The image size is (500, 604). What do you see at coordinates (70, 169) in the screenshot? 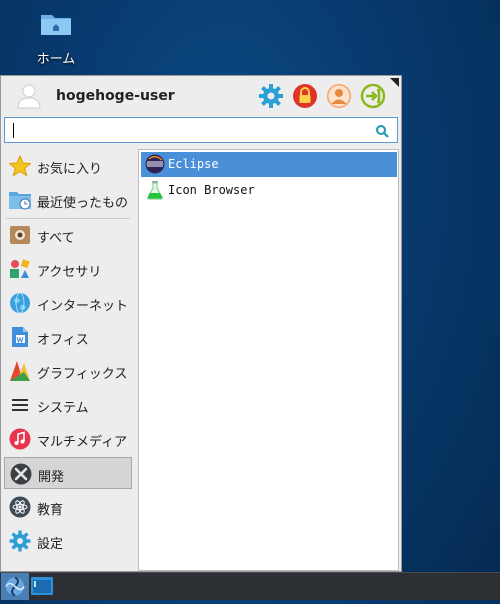
I see `category-label: お気に入り` at bounding box center [70, 169].